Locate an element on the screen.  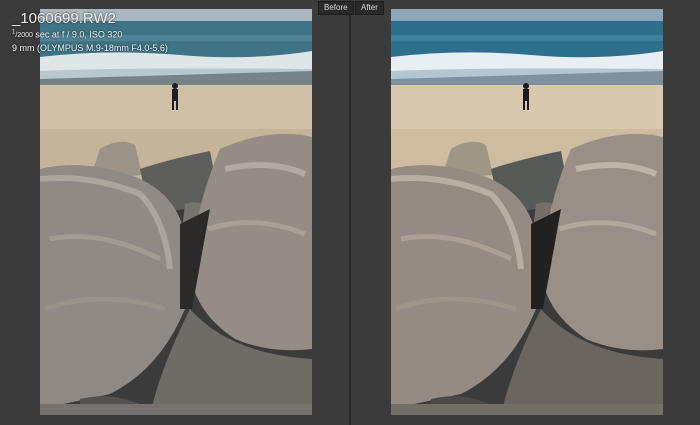
shutter-fraction: 1/2000 is located at coordinates (22, 35).